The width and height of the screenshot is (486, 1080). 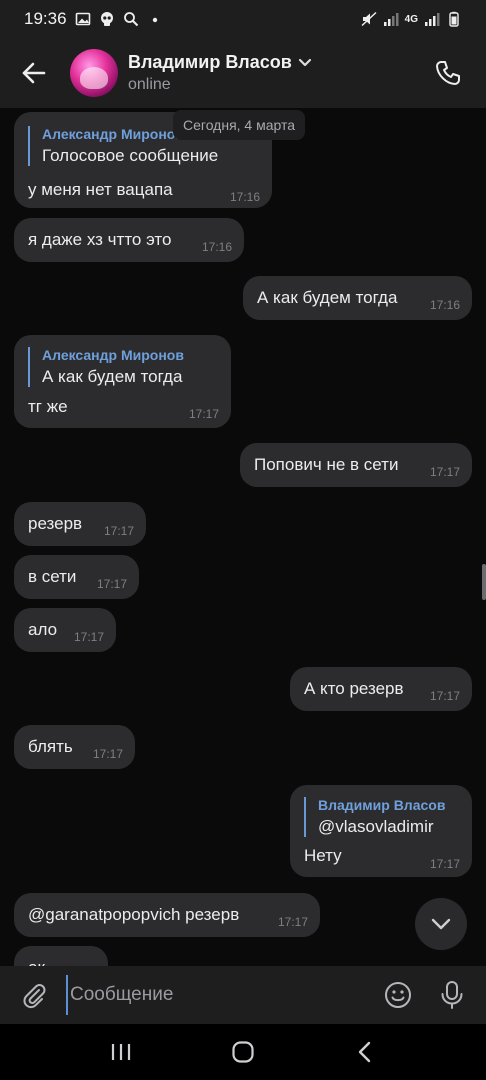 What do you see at coordinates (354, 688) in the screenshot?
I see `message-text: А кто резерв` at bounding box center [354, 688].